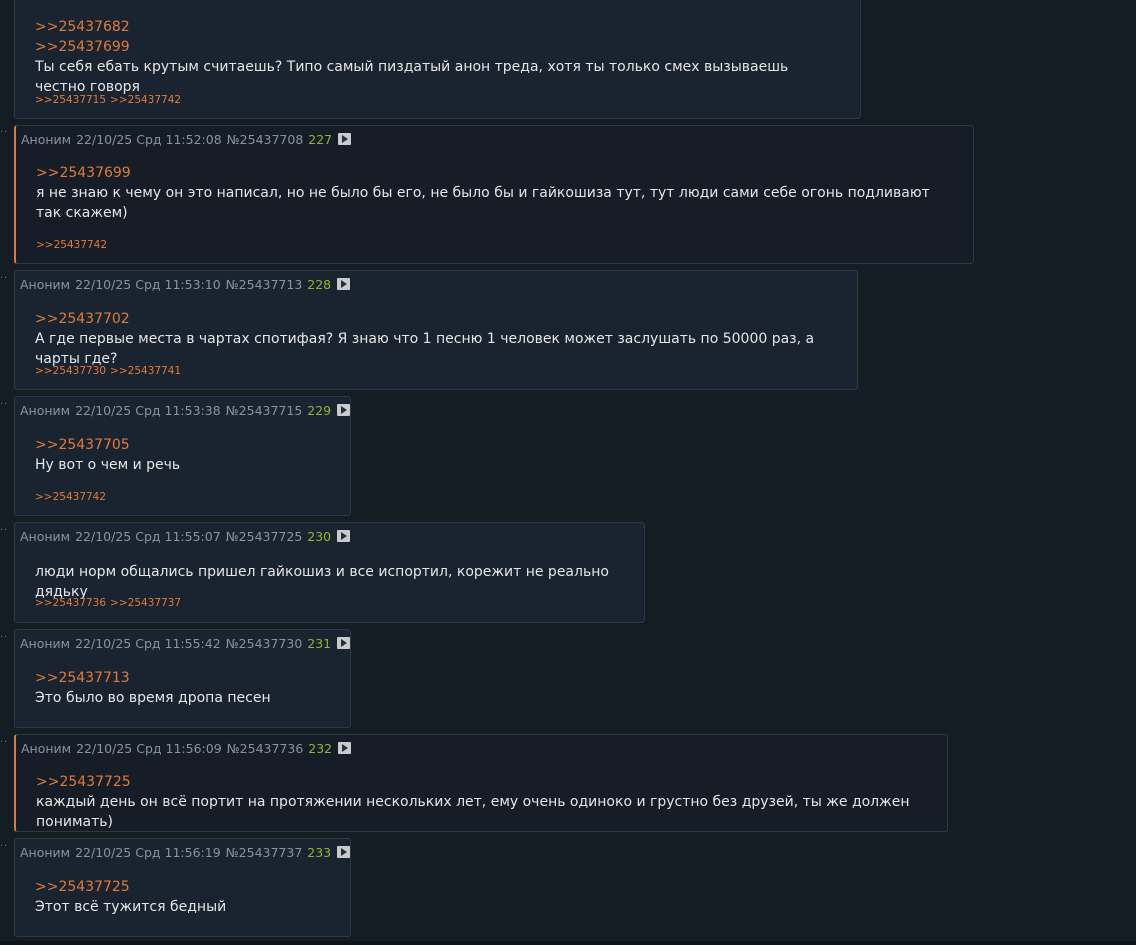 The width and height of the screenshot is (1136, 945). Describe the element at coordinates (265, 139) in the screenshot. I see `post-id: №25437708` at that location.